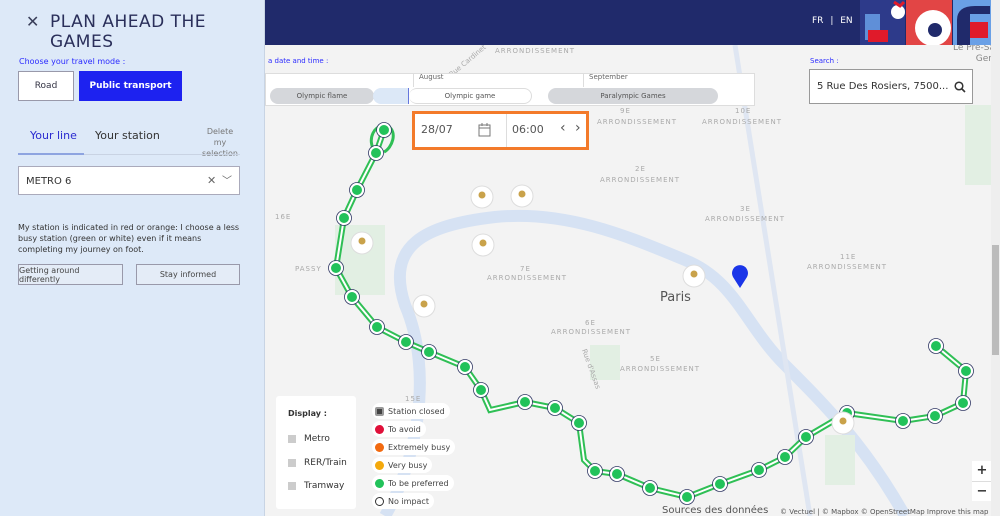 The width and height of the screenshot is (1000, 516). Describe the element at coordinates (428, 80) in the screenshot. I see `month-august: August` at that location.